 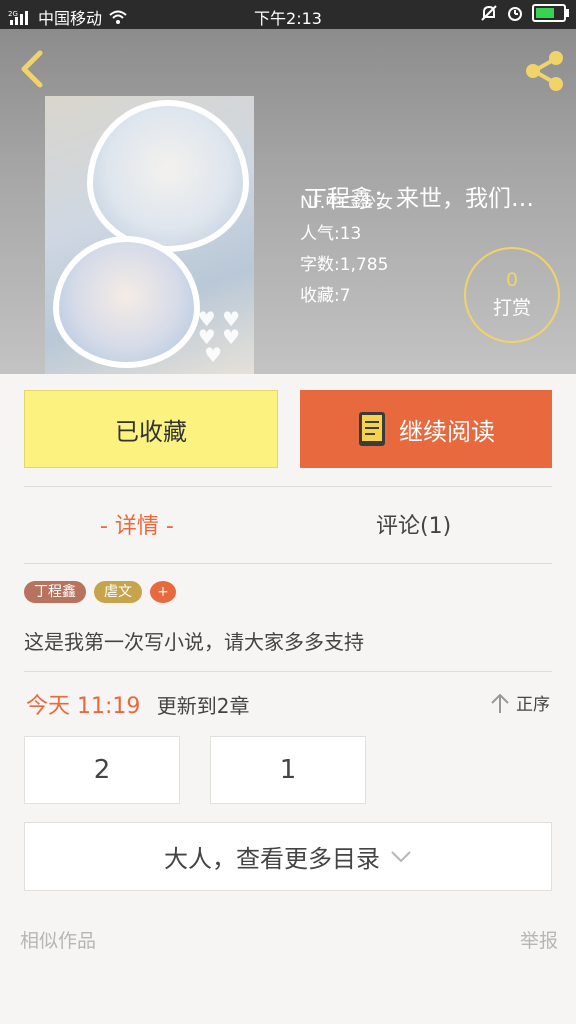 I want to click on favorited-label: 已收藏, so click(x=151, y=431).